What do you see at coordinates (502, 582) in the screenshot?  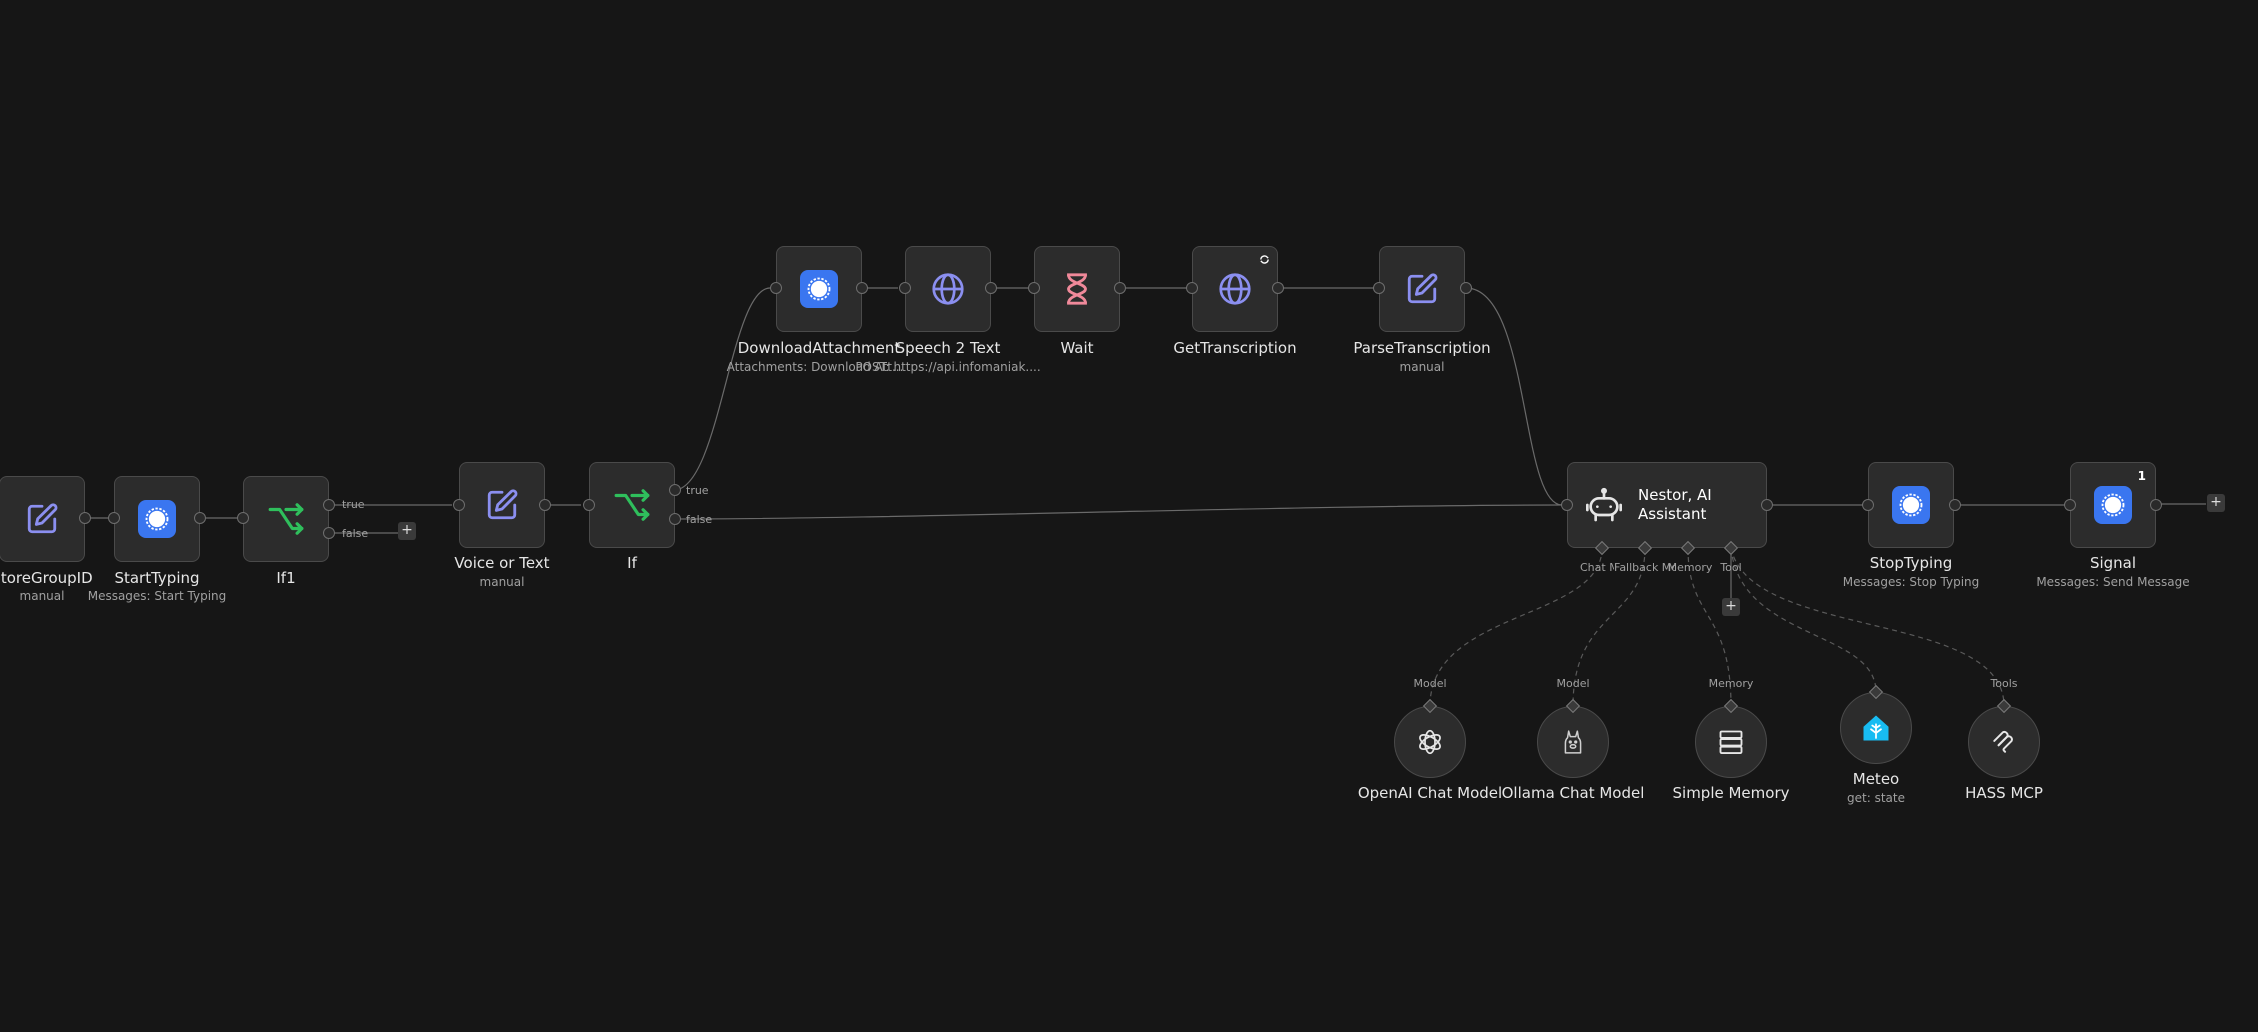 I see `node-sublabel-voice-or-text: manual` at bounding box center [502, 582].